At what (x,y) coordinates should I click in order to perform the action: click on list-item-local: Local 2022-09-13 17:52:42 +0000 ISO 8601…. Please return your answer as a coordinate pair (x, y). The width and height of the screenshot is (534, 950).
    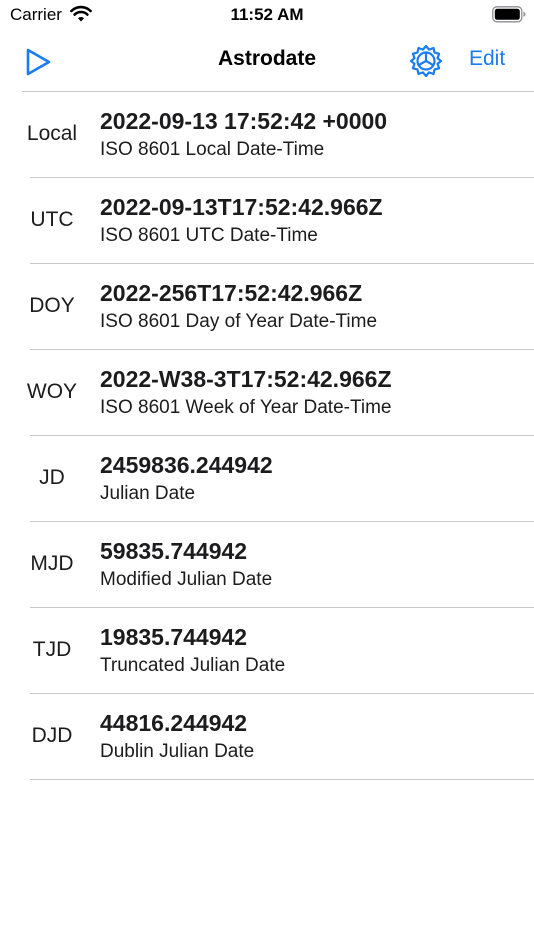
    Looking at the image, I should click on (267, 135).